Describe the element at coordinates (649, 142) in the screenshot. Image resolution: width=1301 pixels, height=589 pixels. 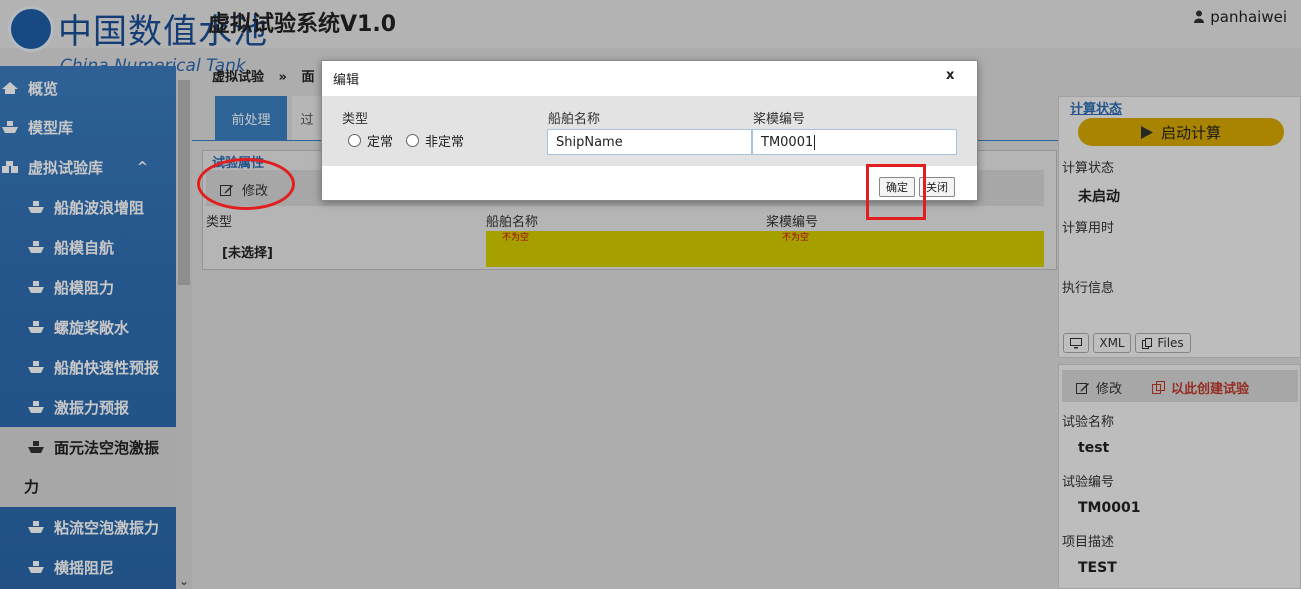
I see `ship-name-input: ShipName` at that location.